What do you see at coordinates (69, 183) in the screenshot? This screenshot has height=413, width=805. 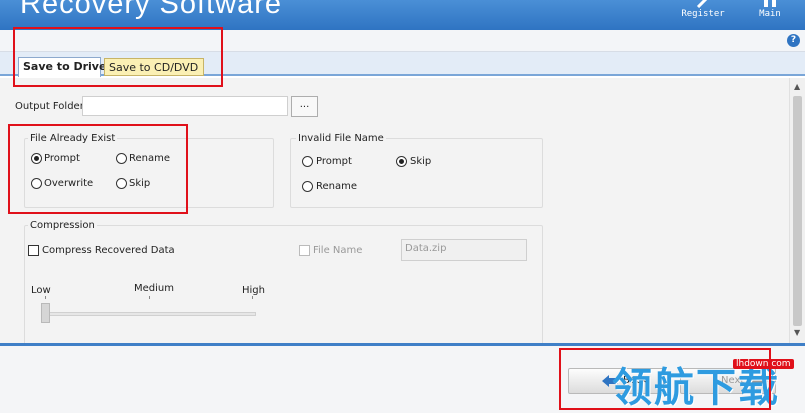 I see `file-exist-overwrite-label: Overwrite` at bounding box center [69, 183].